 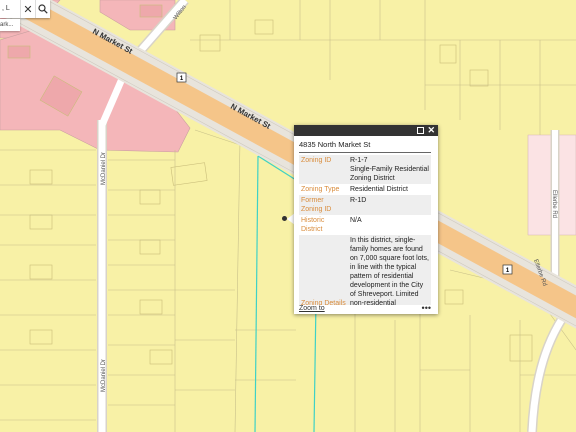 I want to click on attribute-row: Zoning Type Residential District, so click(x=365, y=189).